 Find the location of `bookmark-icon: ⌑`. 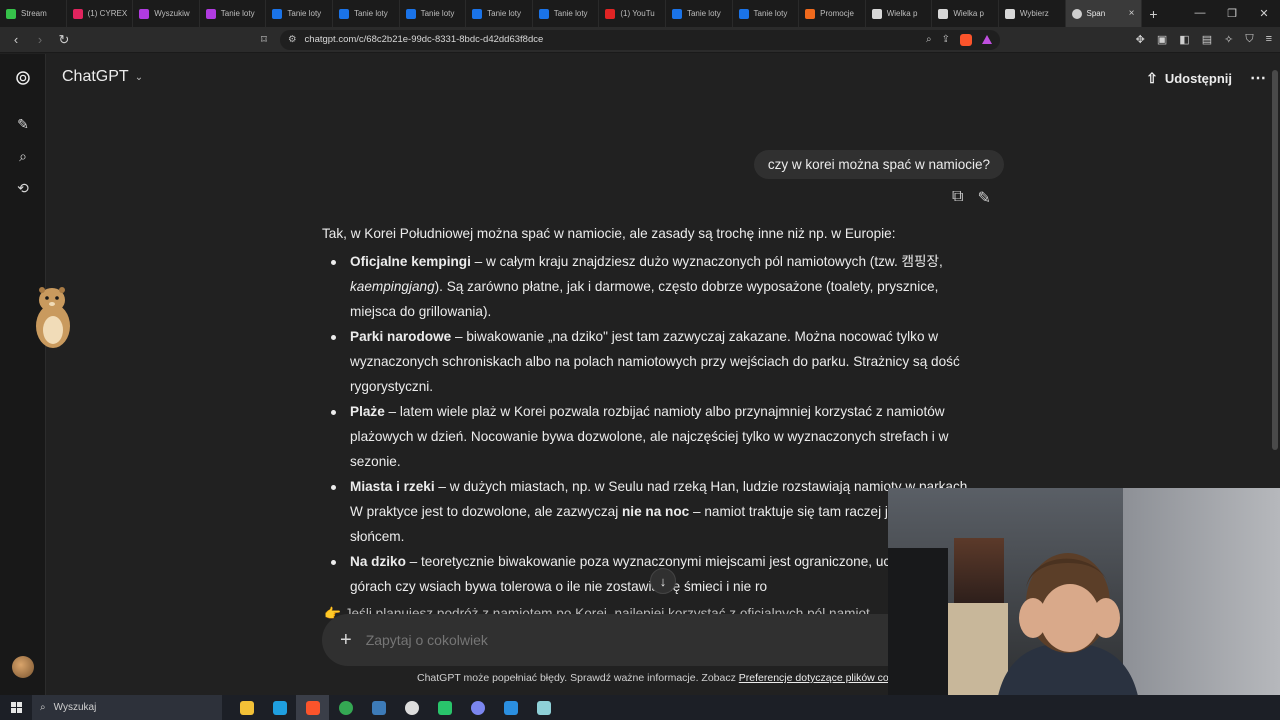

bookmark-icon: ⌑ is located at coordinates (264, 40).